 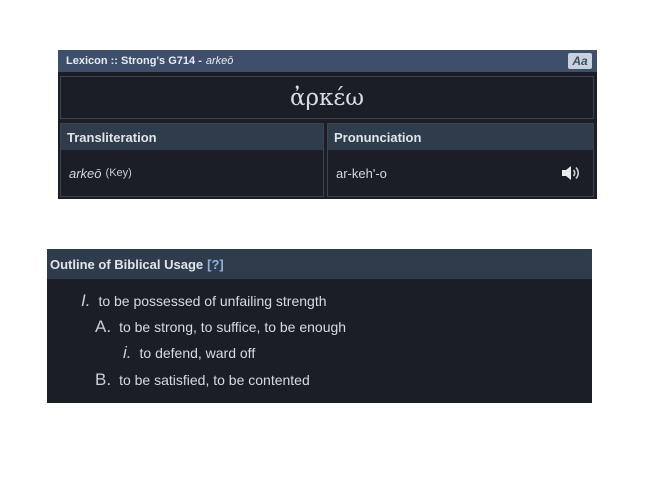 What do you see at coordinates (327, 61) in the screenshot?
I see `lexicon-header: Lexicon :: Strong's G714 - arkeō Aa` at bounding box center [327, 61].